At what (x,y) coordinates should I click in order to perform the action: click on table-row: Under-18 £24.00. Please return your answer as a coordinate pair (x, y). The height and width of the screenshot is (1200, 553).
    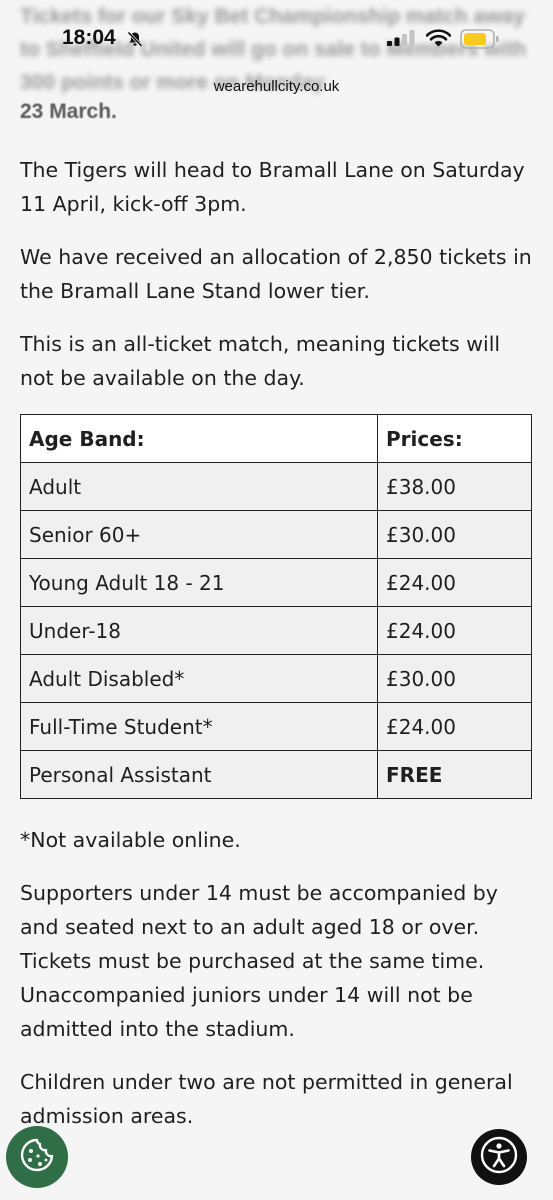
    Looking at the image, I should click on (276, 630).